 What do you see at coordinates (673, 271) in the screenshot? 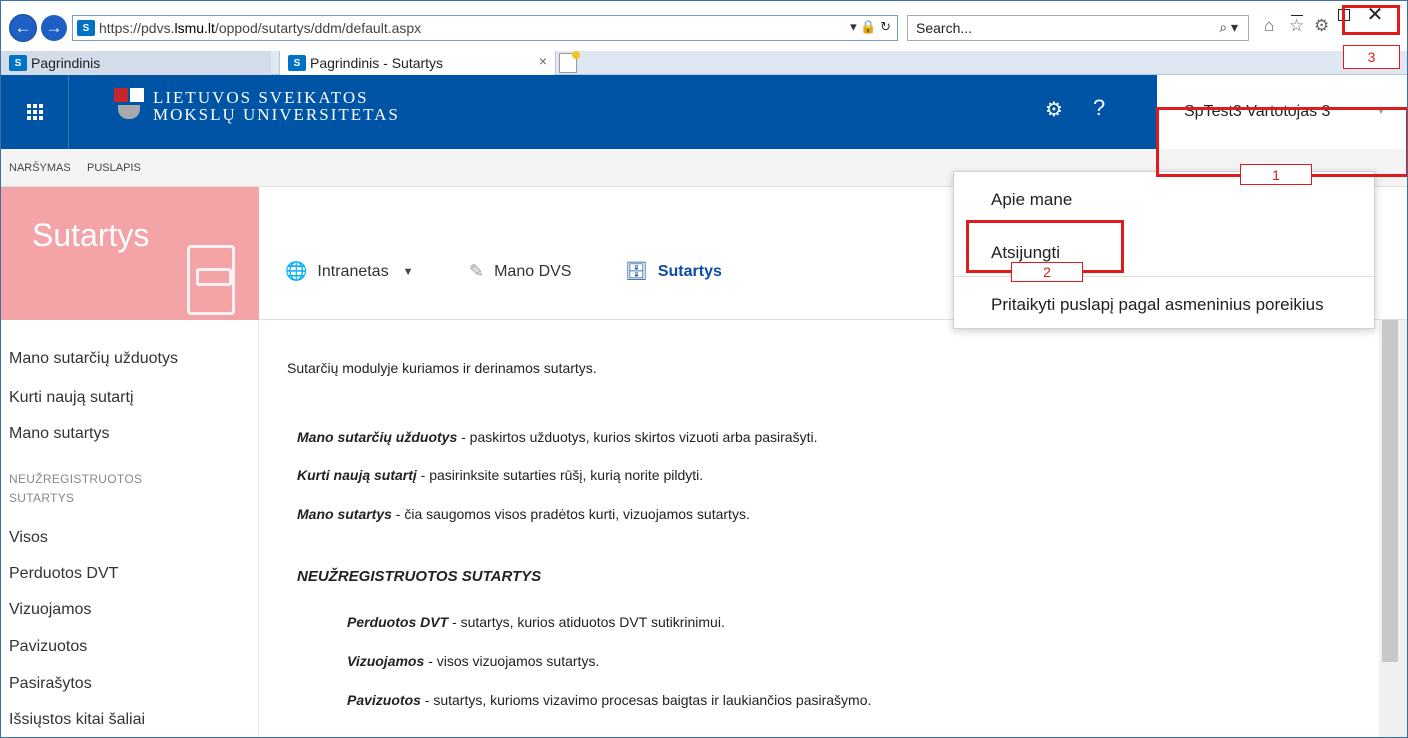
I see `topnav-contracts: 🗄 Sutartys` at bounding box center [673, 271].